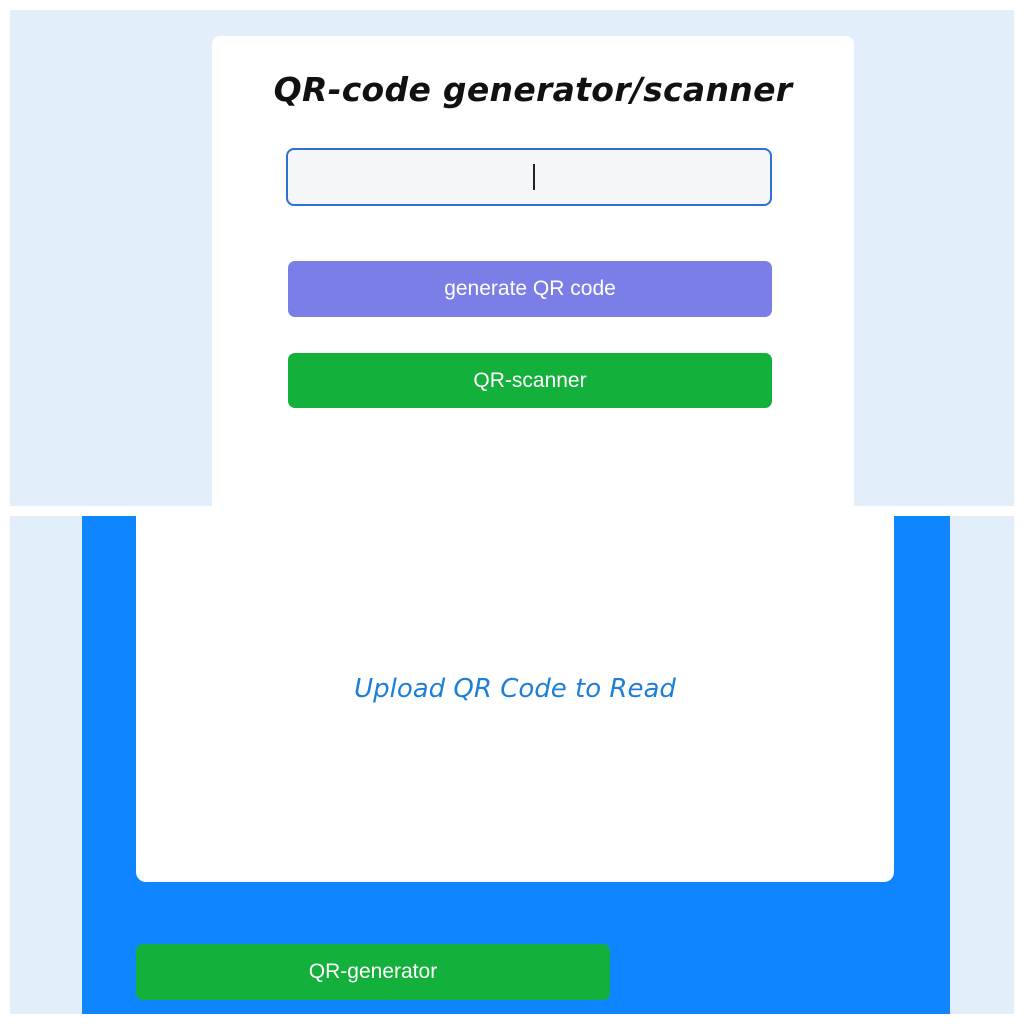 The width and height of the screenshot is (1024, 1024). What do you see at coordinates (530, 380) in the screenshot?
I see `qr-scanner-button: QR-scanner` at bounding box center [530, 380].